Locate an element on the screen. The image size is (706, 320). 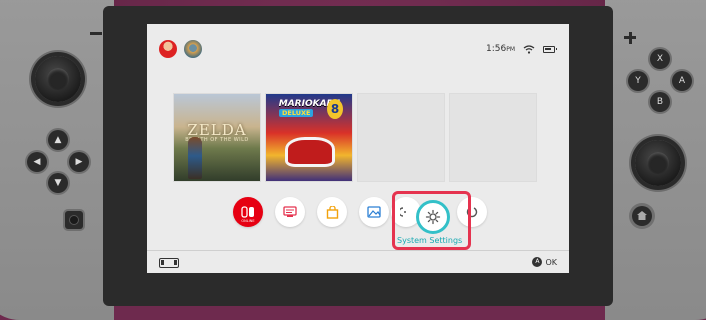
game-tile-mario-kart: MARIOKART DELUXE 8 is located at coordinates (309, 137).